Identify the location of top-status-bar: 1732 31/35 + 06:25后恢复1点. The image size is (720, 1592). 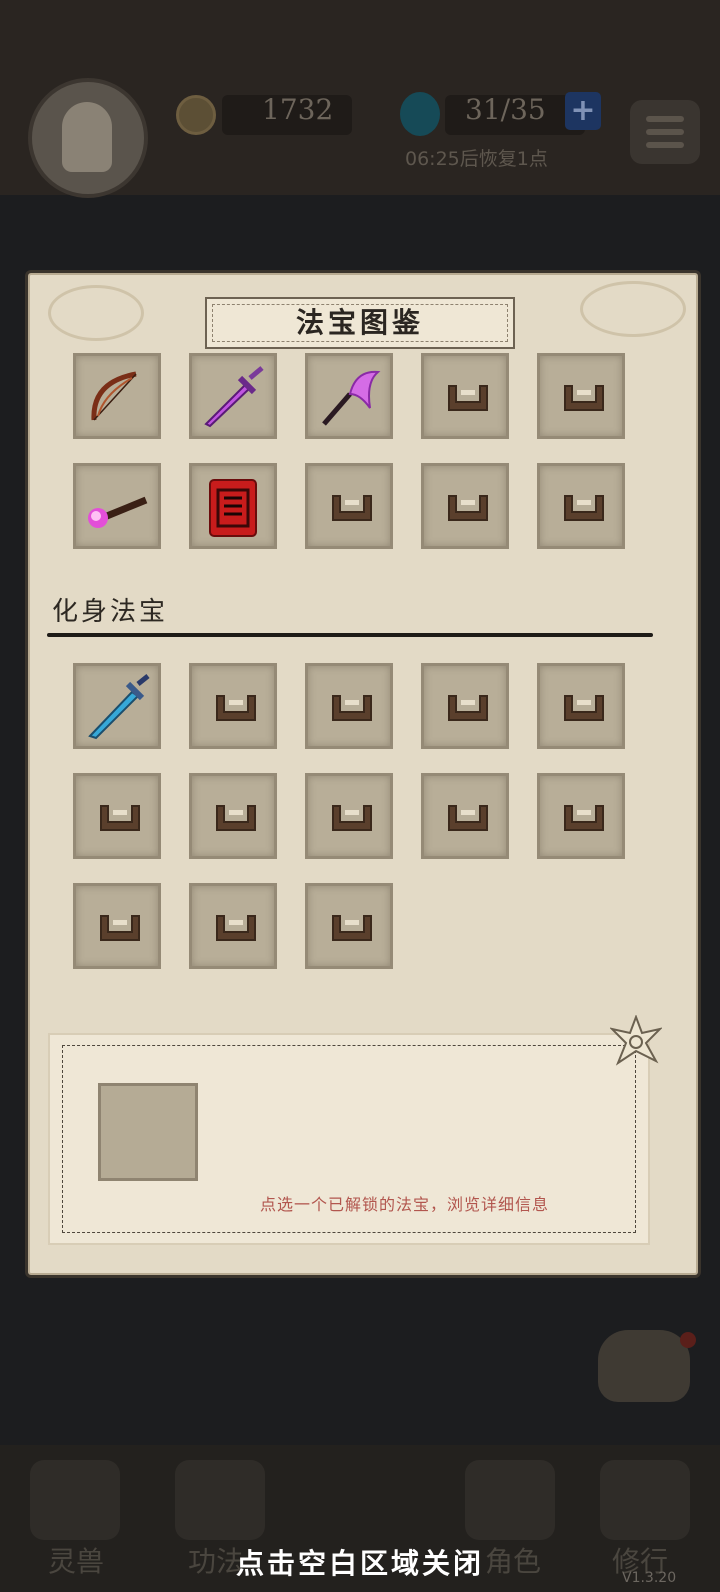
(360, 99).